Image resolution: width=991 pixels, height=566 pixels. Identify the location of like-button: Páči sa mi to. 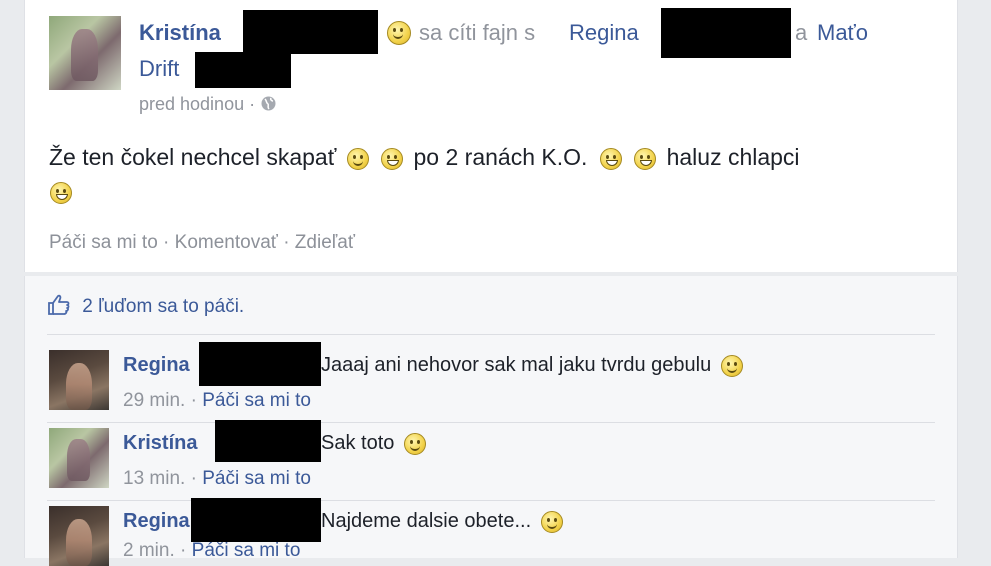
(103, 242).